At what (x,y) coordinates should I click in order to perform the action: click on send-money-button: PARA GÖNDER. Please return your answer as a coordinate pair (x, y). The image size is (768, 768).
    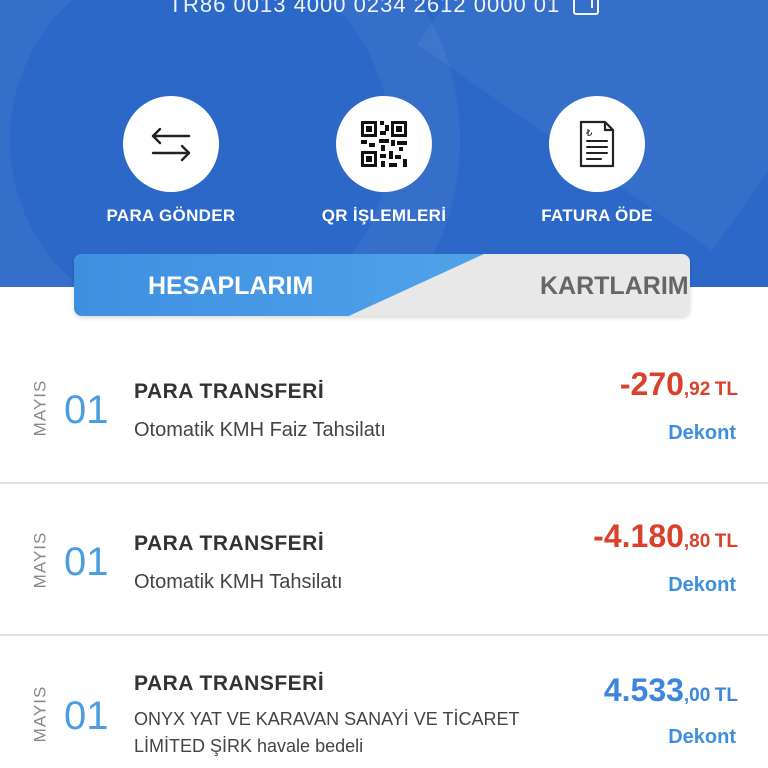
    Looking at the image, I should click on (171, 161).